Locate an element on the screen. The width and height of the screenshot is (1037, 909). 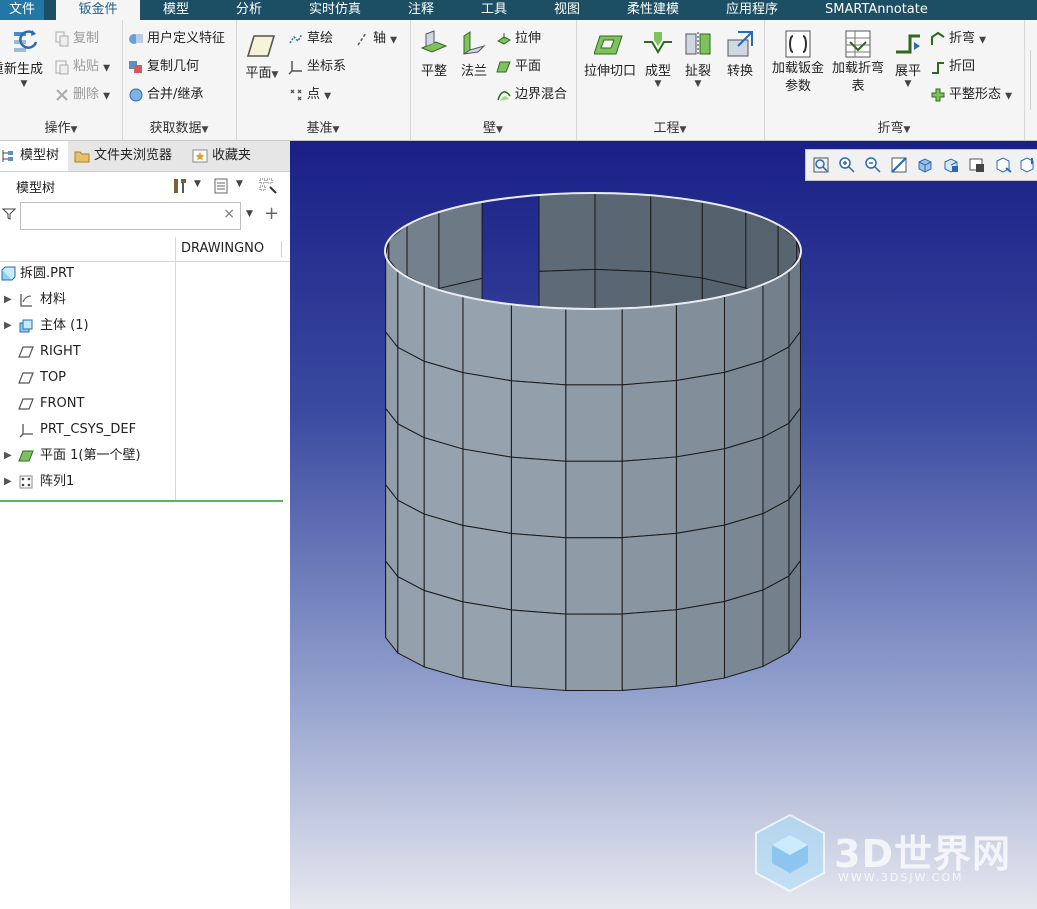
group-title-bend: 折弯▼ is located at coordinates (894, 126).